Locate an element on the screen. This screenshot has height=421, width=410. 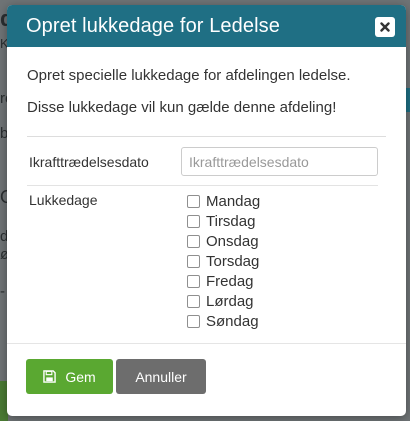
day-option-monday: Mandag is located at coordinates (223, 201).